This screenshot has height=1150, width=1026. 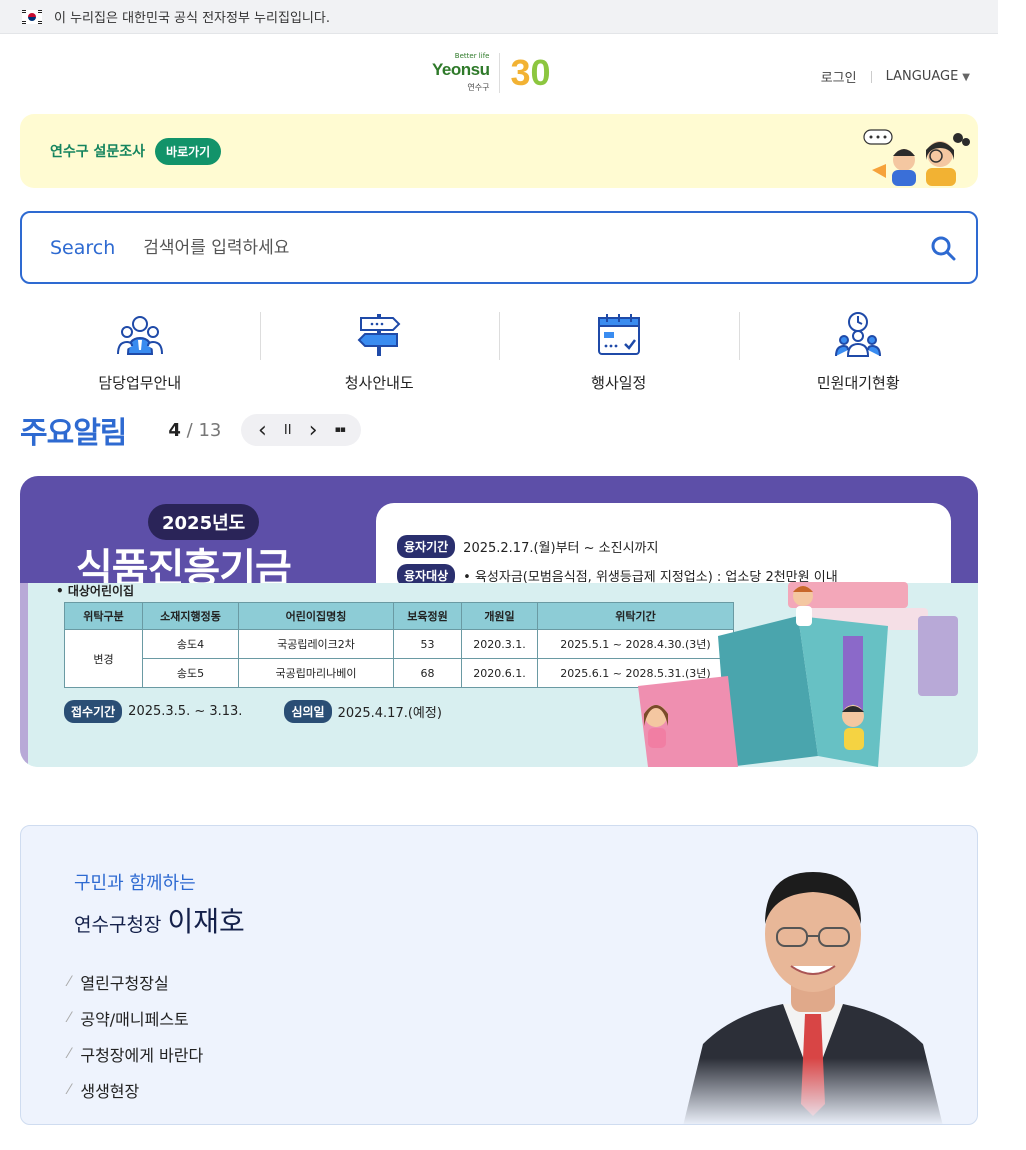 What do you see at coordinates (618, 334) in the screenshot?
I see `calendar-icon` at bounding box center [618, 334].